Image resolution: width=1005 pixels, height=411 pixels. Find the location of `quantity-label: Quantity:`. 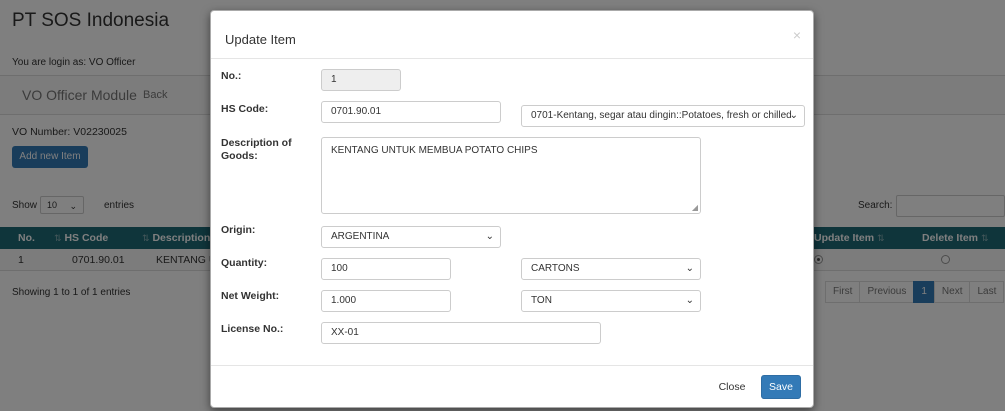

quantity-label: Quantity: is located at coordinates (244, 263).